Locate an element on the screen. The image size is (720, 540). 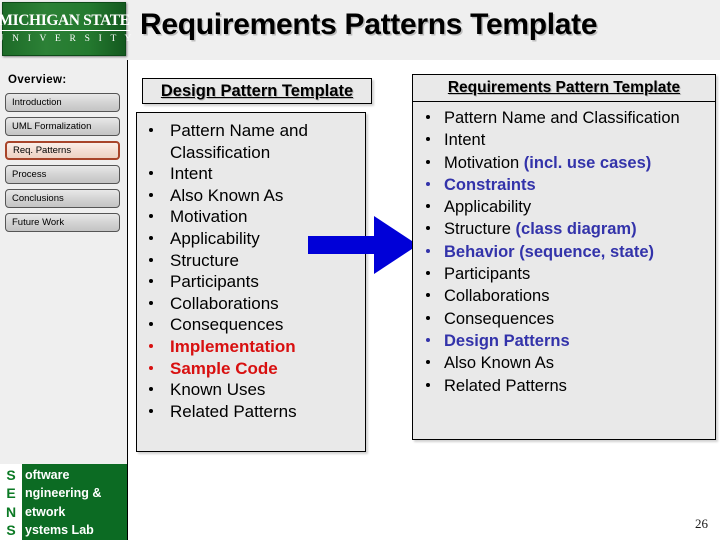
transformation-arrow is located at coordinates (363, 245).